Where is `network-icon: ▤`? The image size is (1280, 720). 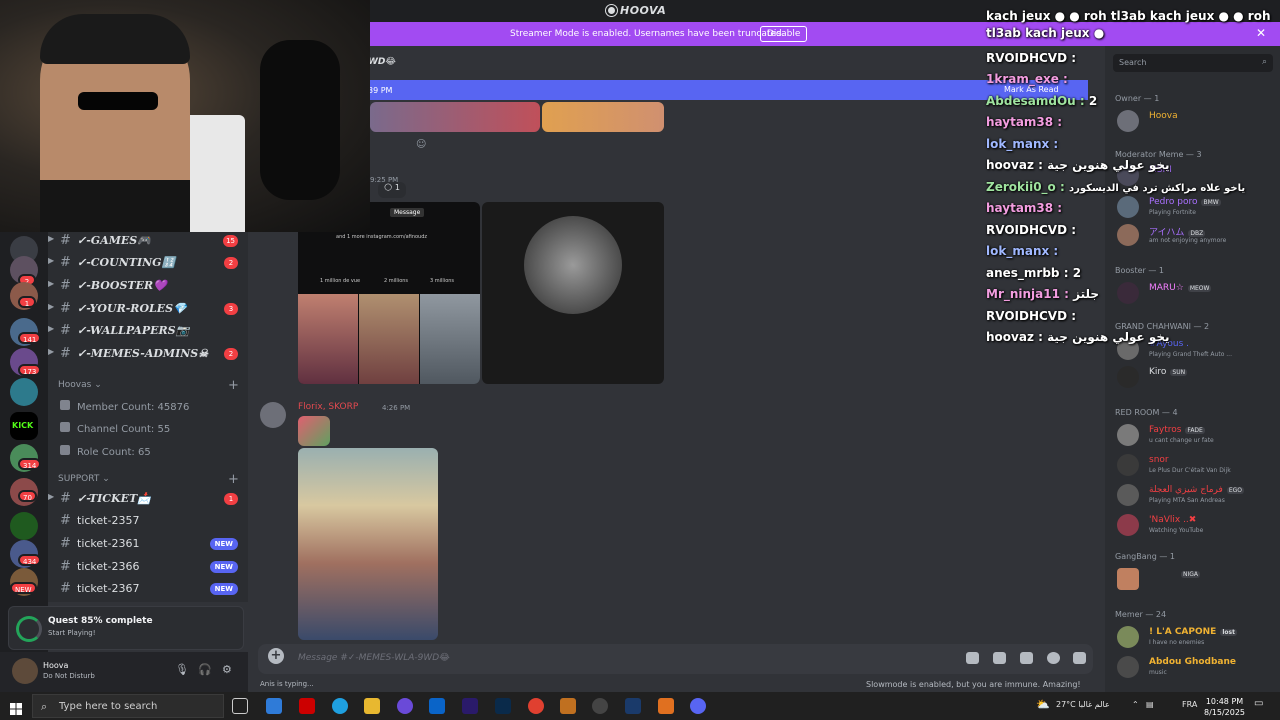 network-icon: ▤ is located at coordinates (1150, 704).